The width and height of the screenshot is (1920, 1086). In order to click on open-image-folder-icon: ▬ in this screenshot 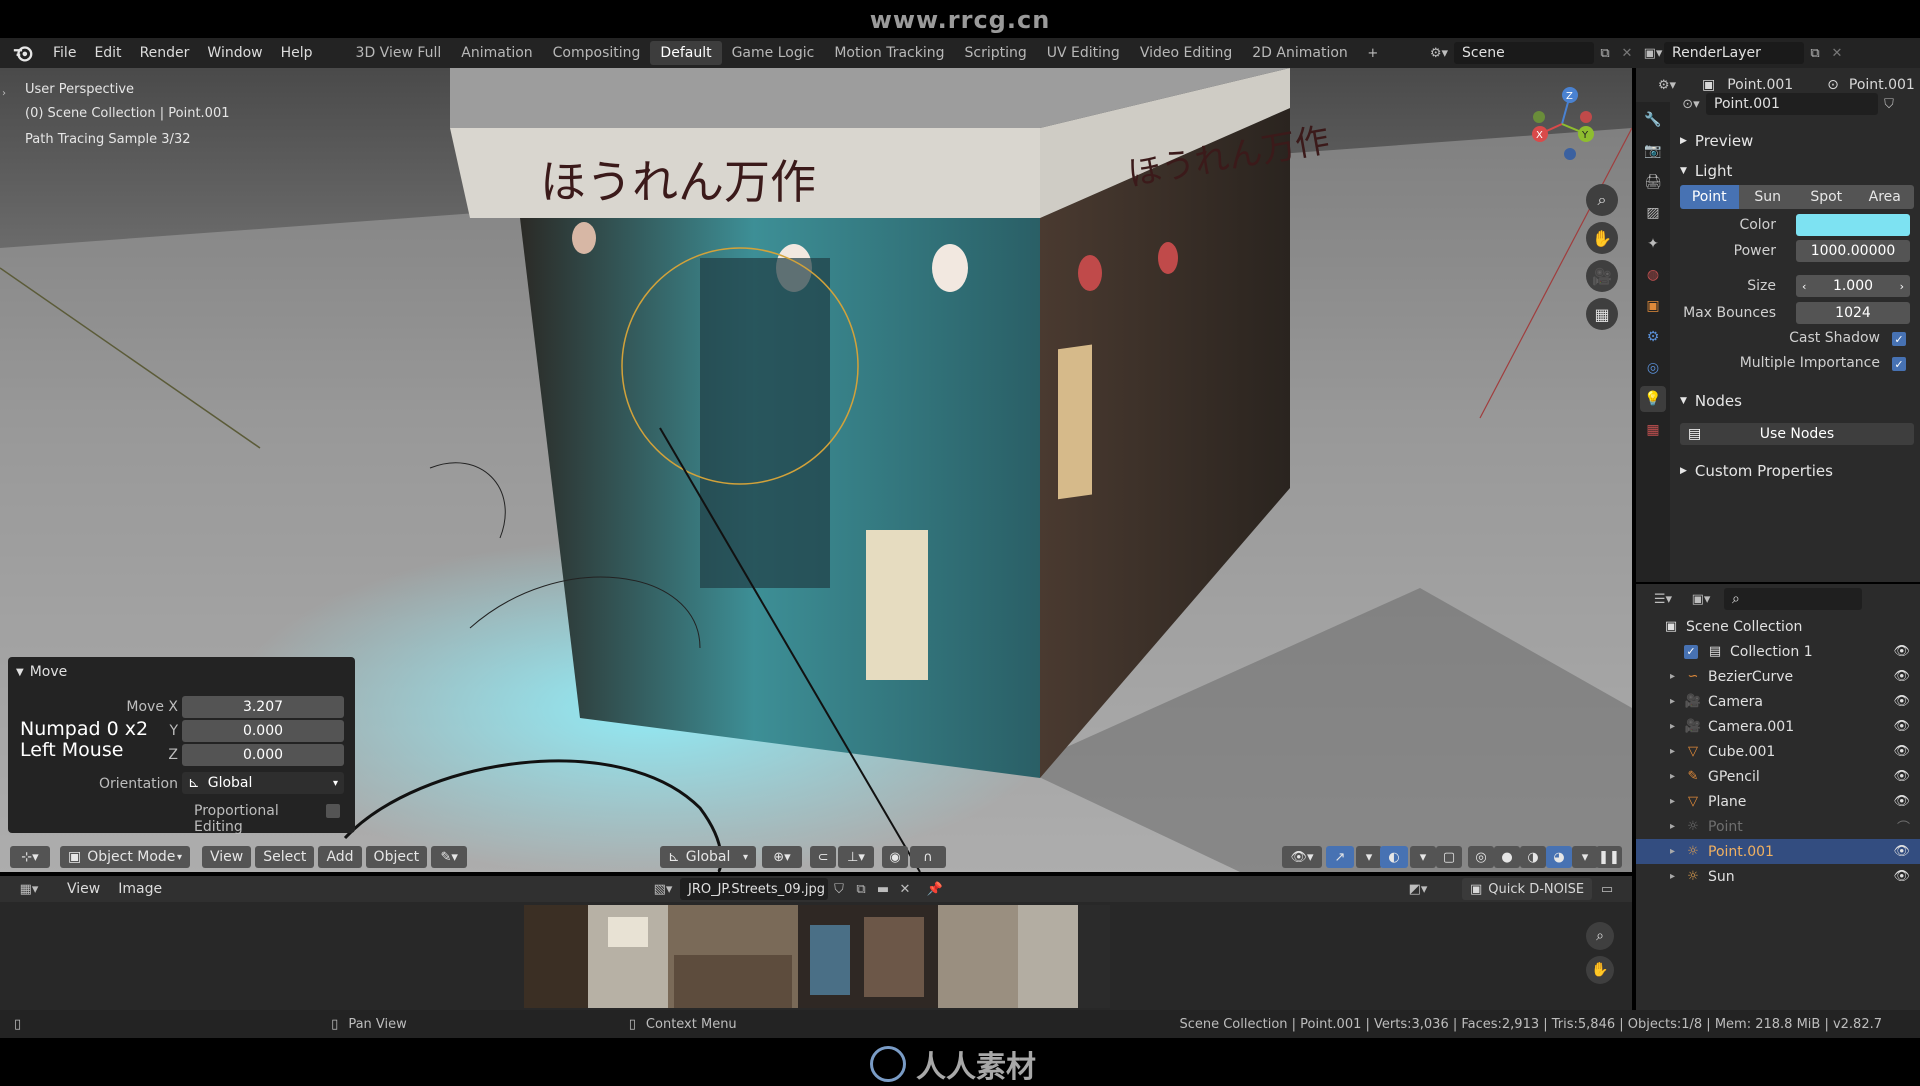, I will do `click(883, 889)`.